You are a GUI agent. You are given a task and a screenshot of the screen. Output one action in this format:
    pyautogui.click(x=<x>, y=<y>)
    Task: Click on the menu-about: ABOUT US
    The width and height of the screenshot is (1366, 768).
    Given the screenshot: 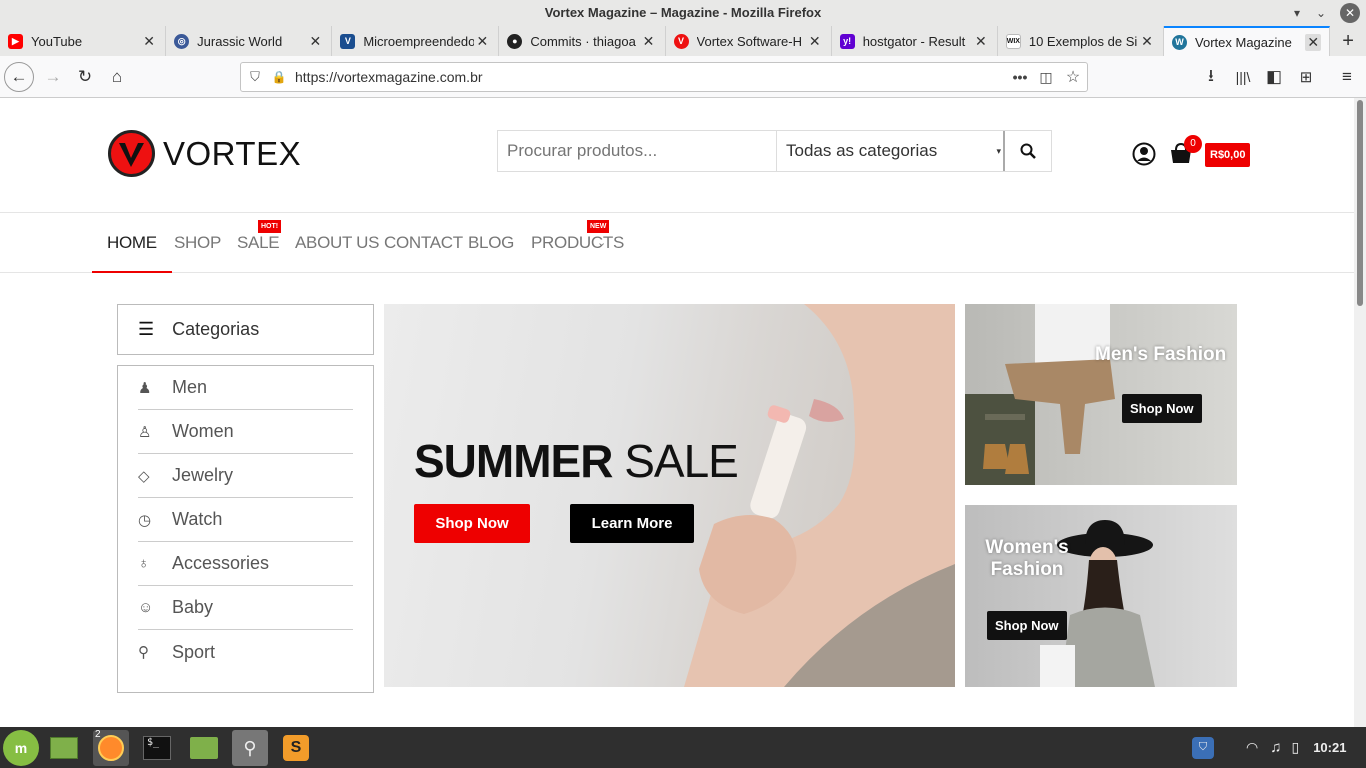 What is the action you would take?
    pyautogui.click(x=337, y=243)
    